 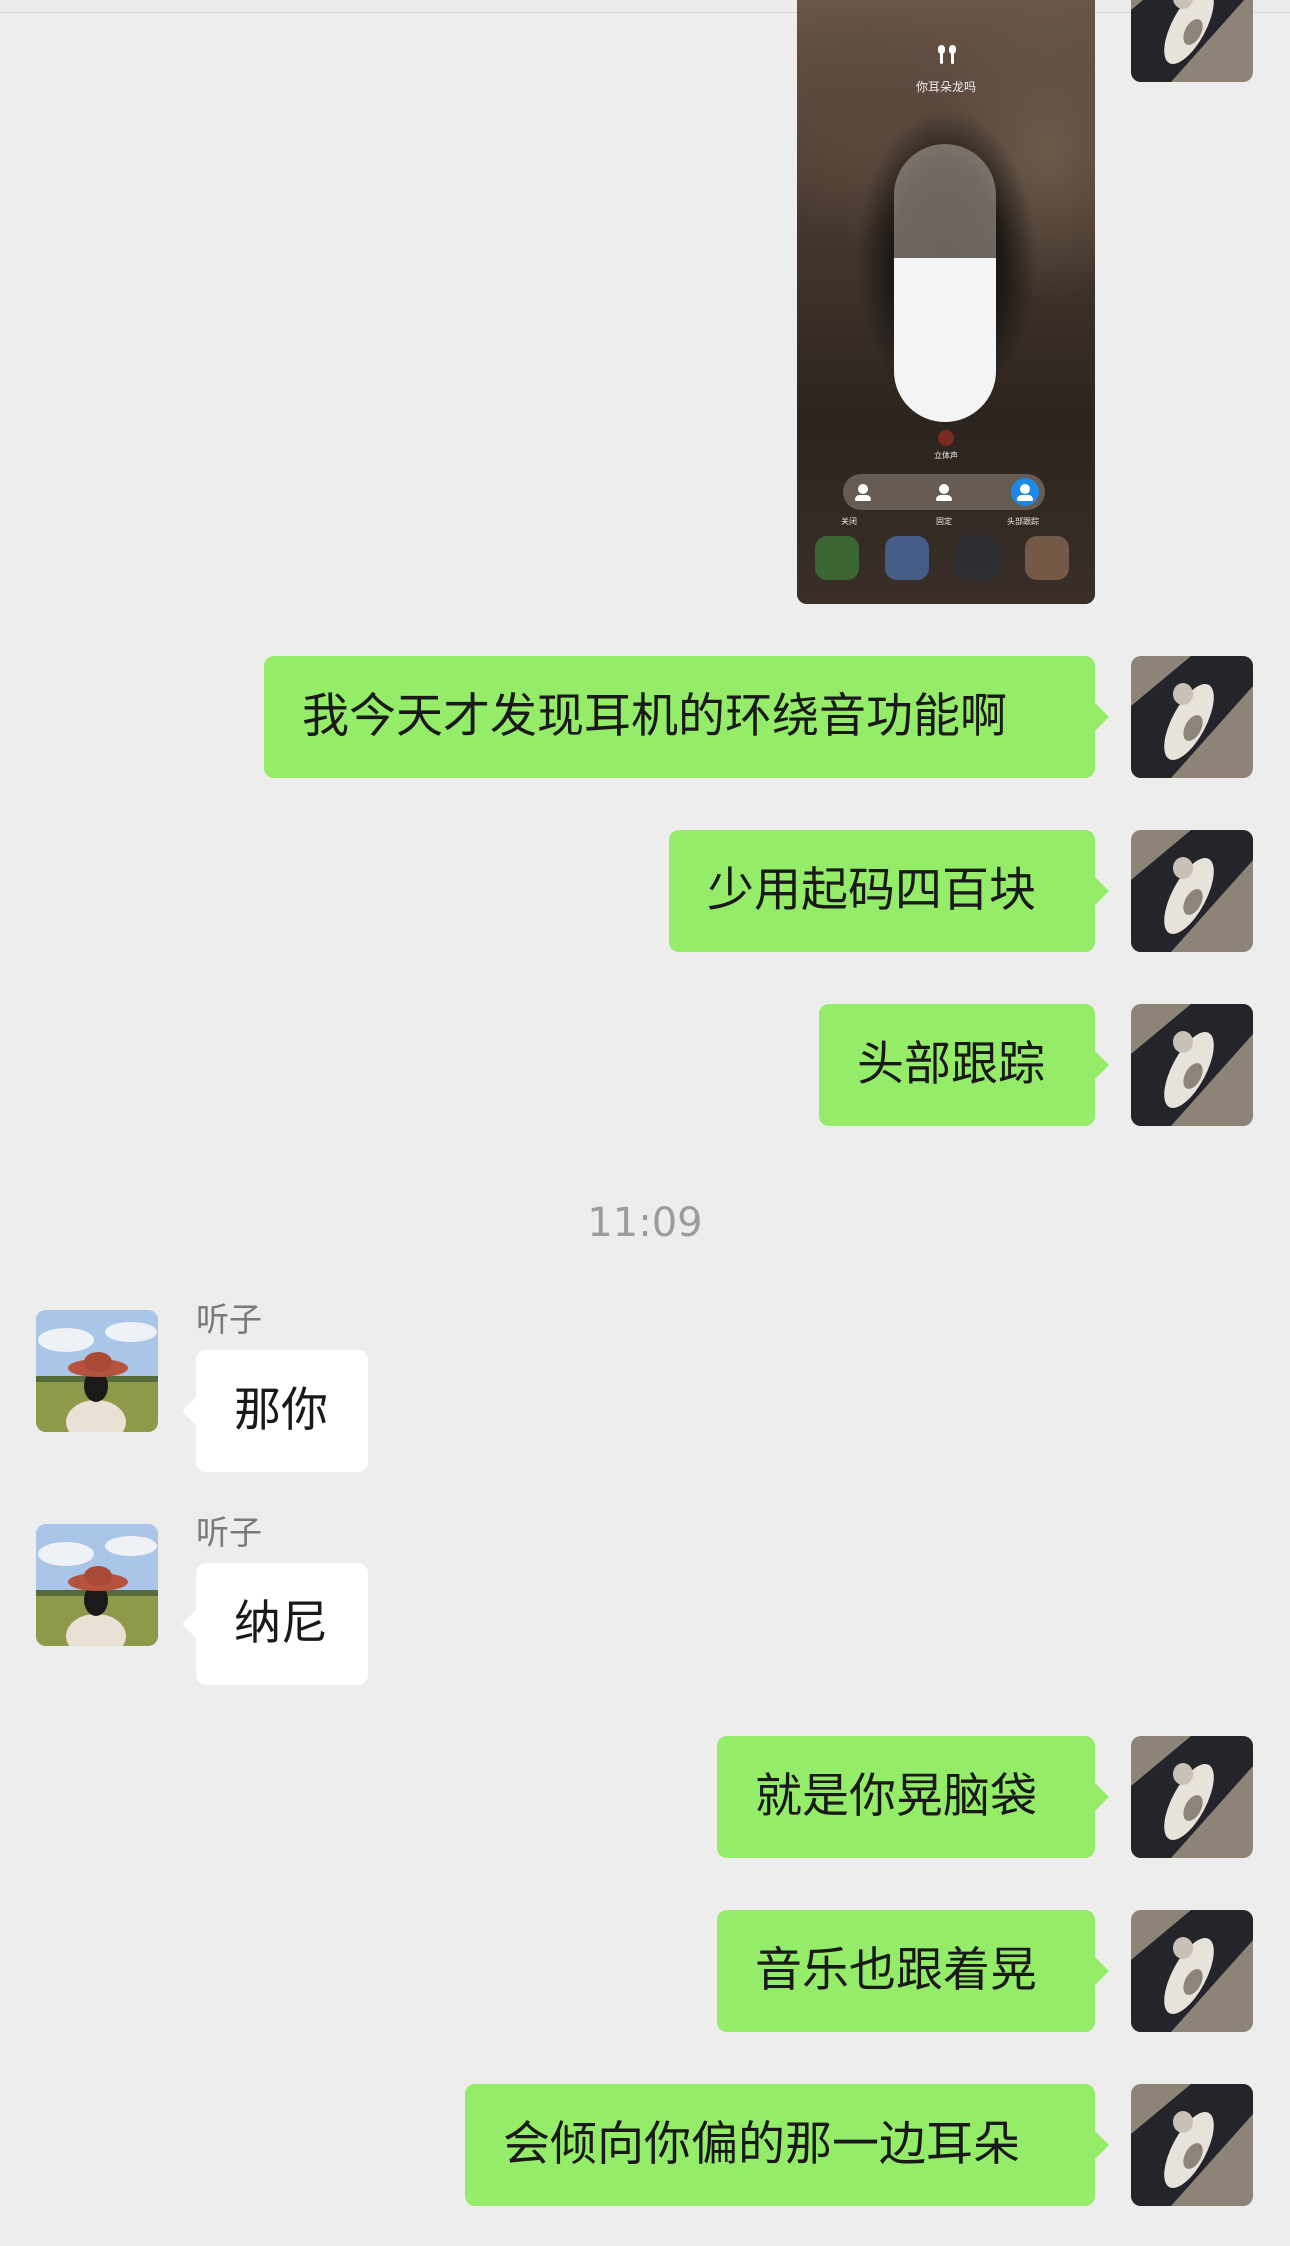 I want to click on screenshot-title: 你耳朵龙吗, so click(x=945, y=87).